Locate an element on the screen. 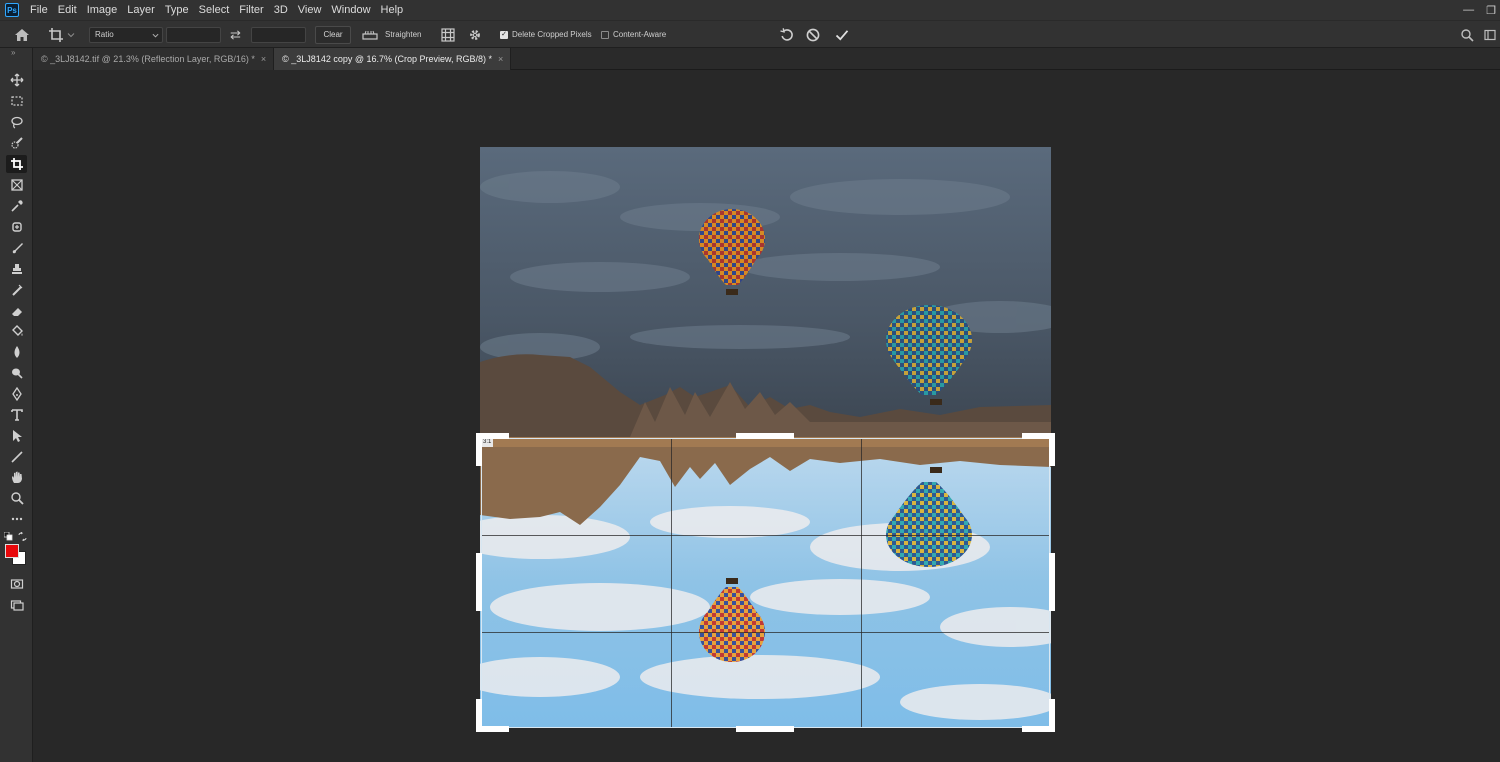  hand-tool-icon is located at coordinates (17, 477).